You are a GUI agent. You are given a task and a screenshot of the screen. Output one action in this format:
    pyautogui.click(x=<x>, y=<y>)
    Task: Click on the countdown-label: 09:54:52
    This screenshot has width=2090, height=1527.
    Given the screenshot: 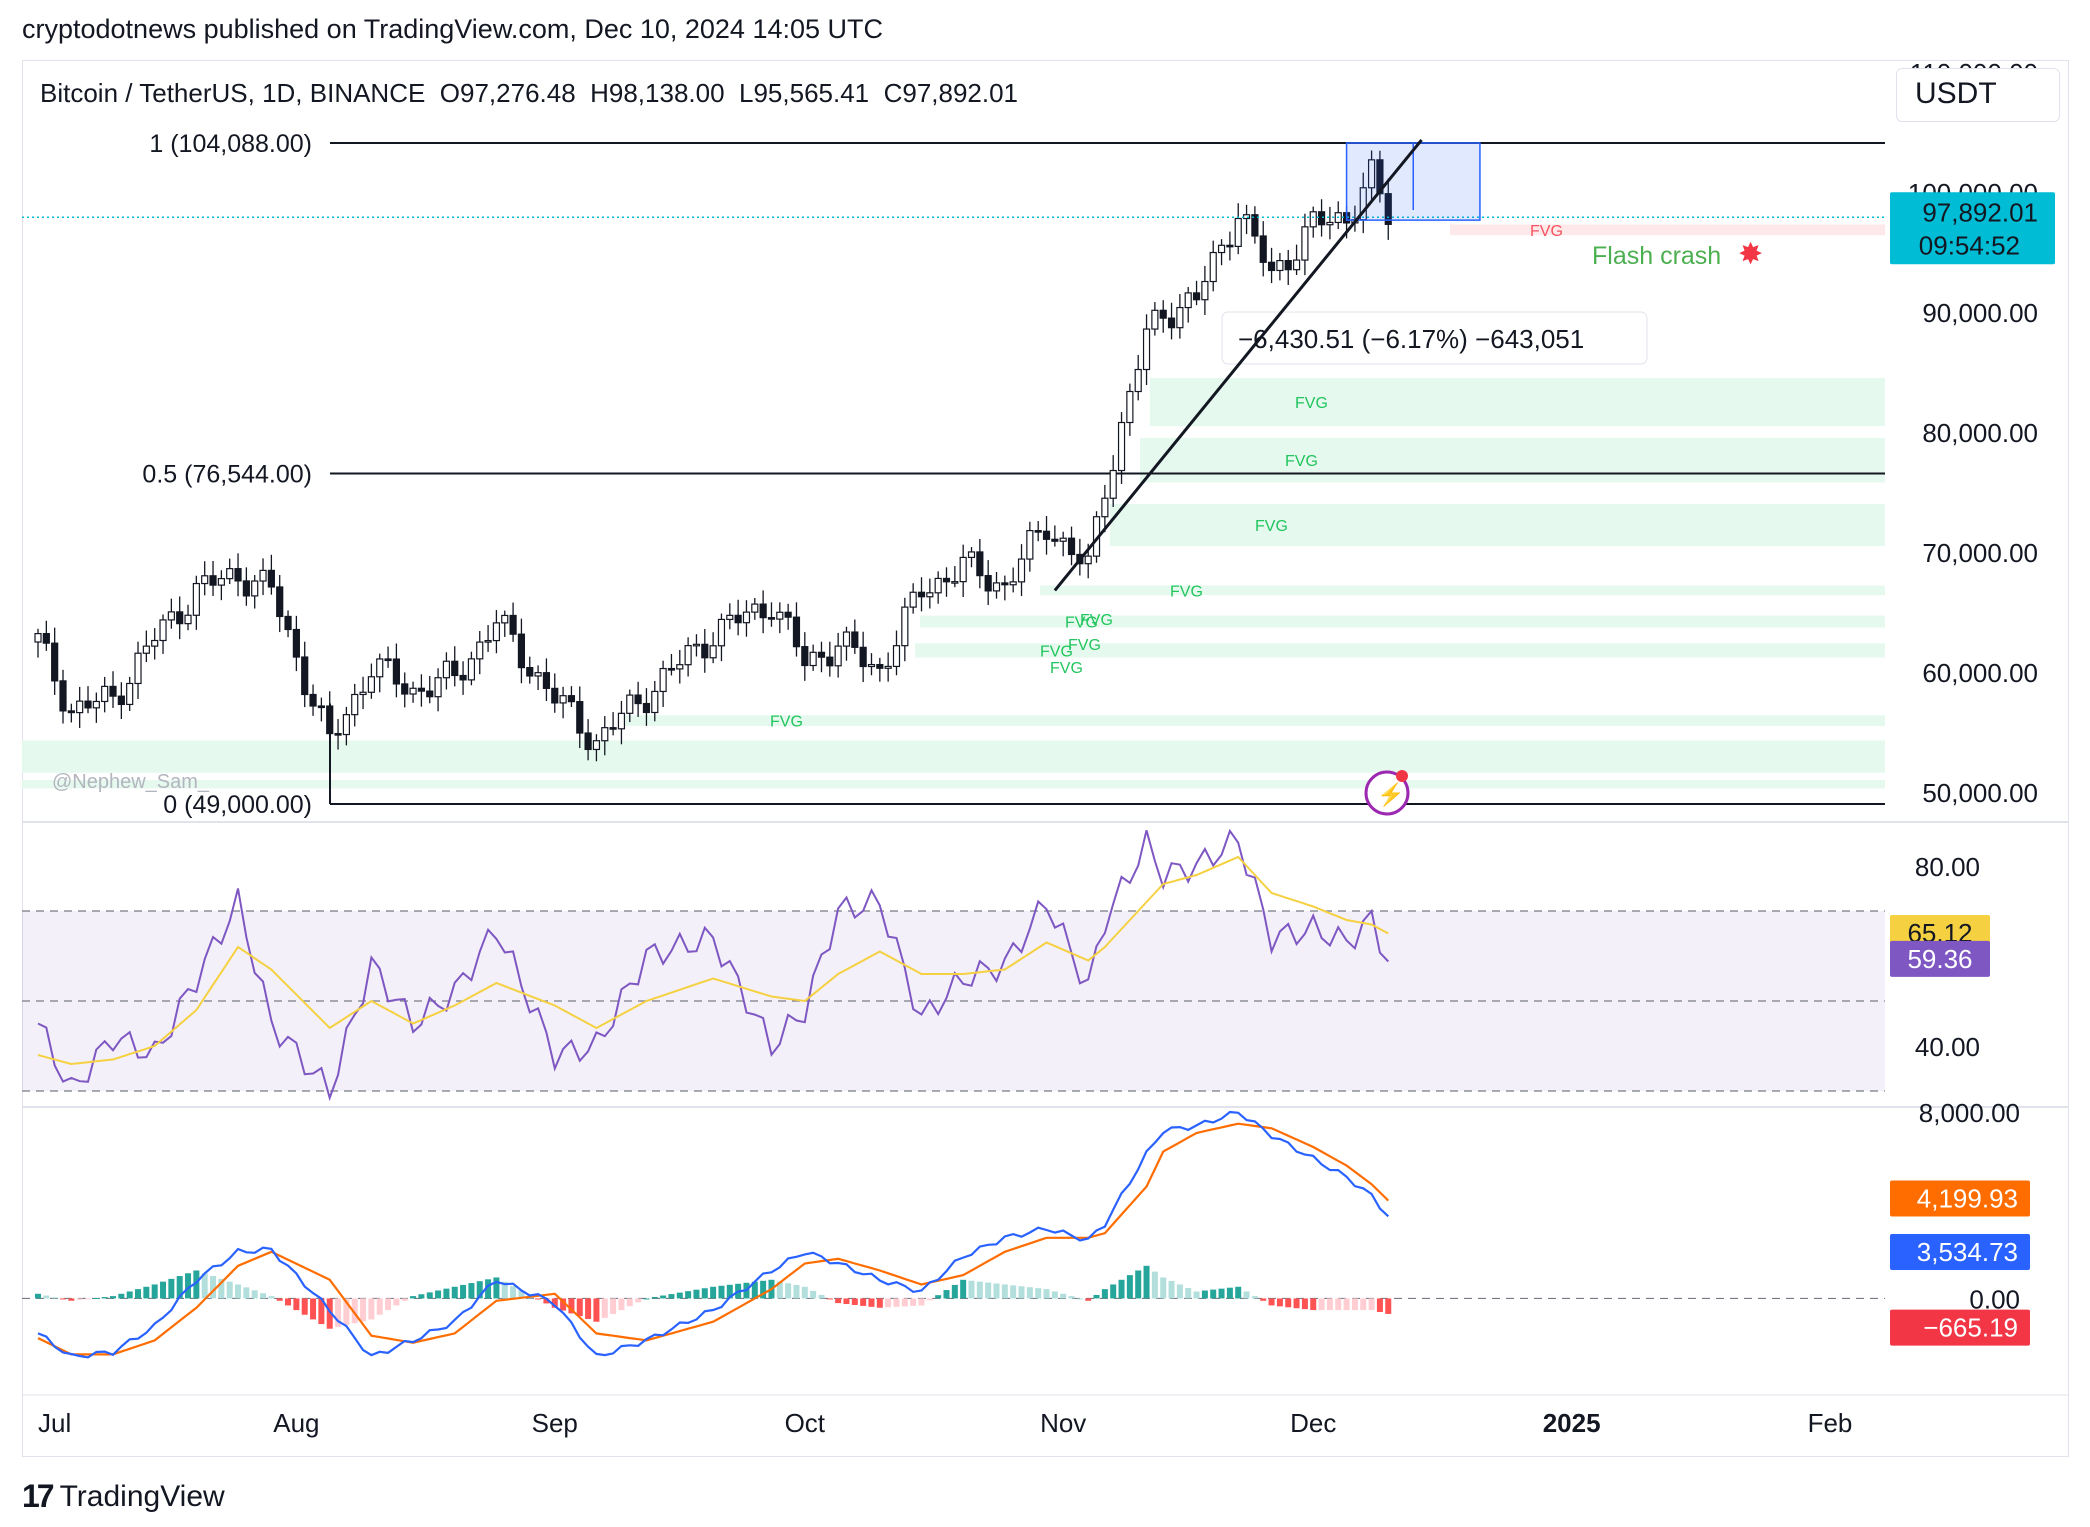 What is the action you would take?
    pyautogui.click(x=1969, y=245)
    